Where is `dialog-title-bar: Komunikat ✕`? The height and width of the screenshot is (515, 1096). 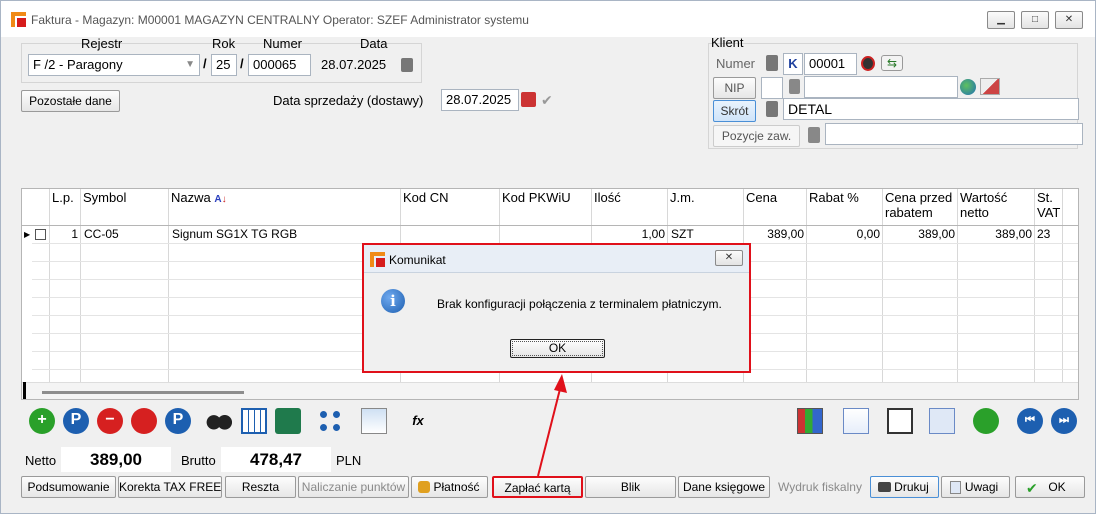 dialog-title-bar: Komunikat ✕ is located at coordinates (556, 259).